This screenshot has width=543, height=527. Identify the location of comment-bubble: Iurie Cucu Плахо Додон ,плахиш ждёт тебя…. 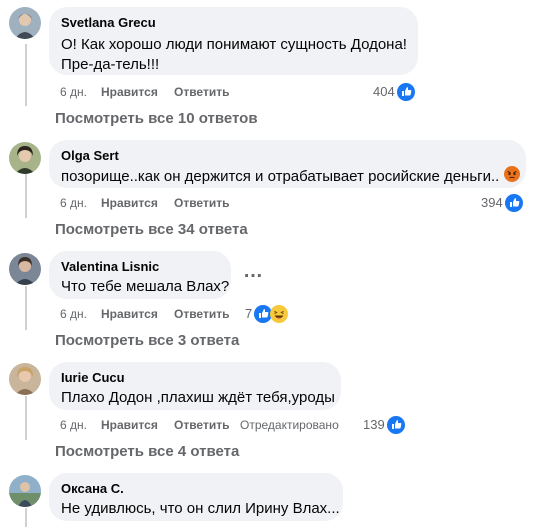
(195, 386).